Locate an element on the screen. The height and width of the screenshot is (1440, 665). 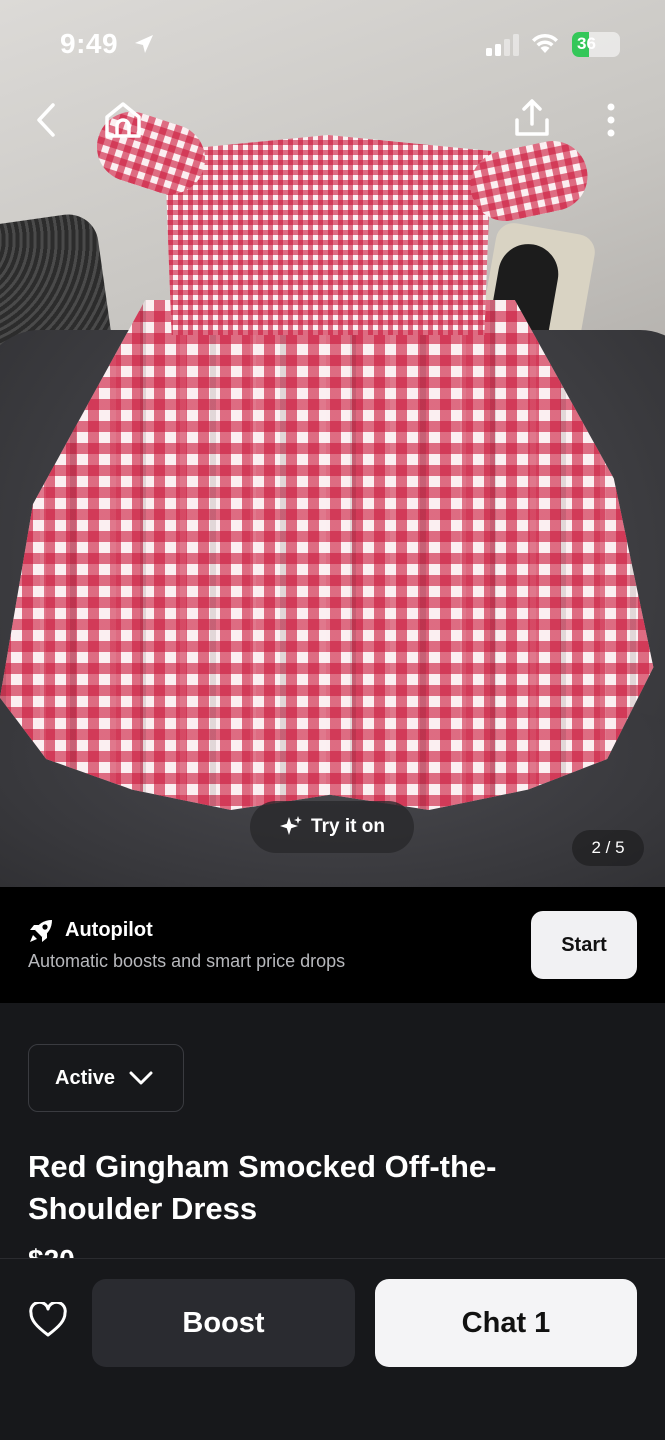
share-icon is located at coordinates (532, 117).